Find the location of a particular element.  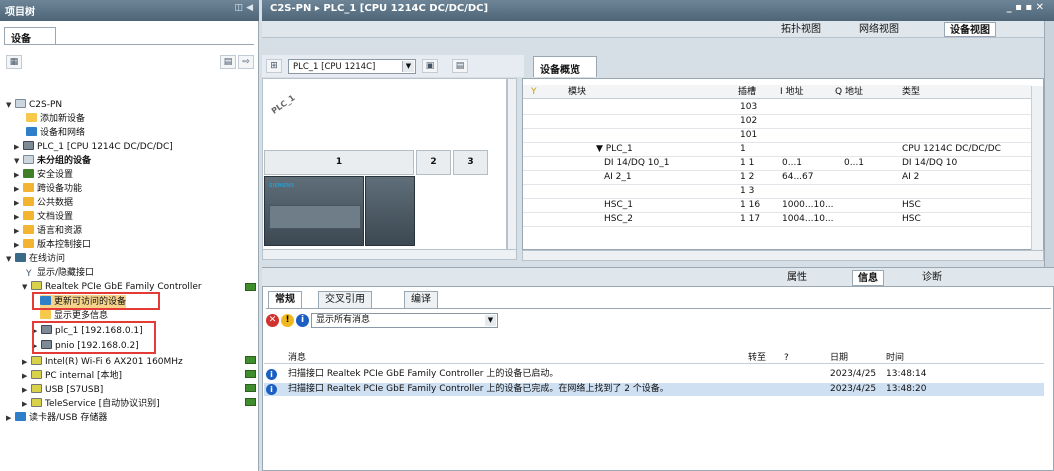

overview-tab: 设备概览 is located at coordinates (565, 66).